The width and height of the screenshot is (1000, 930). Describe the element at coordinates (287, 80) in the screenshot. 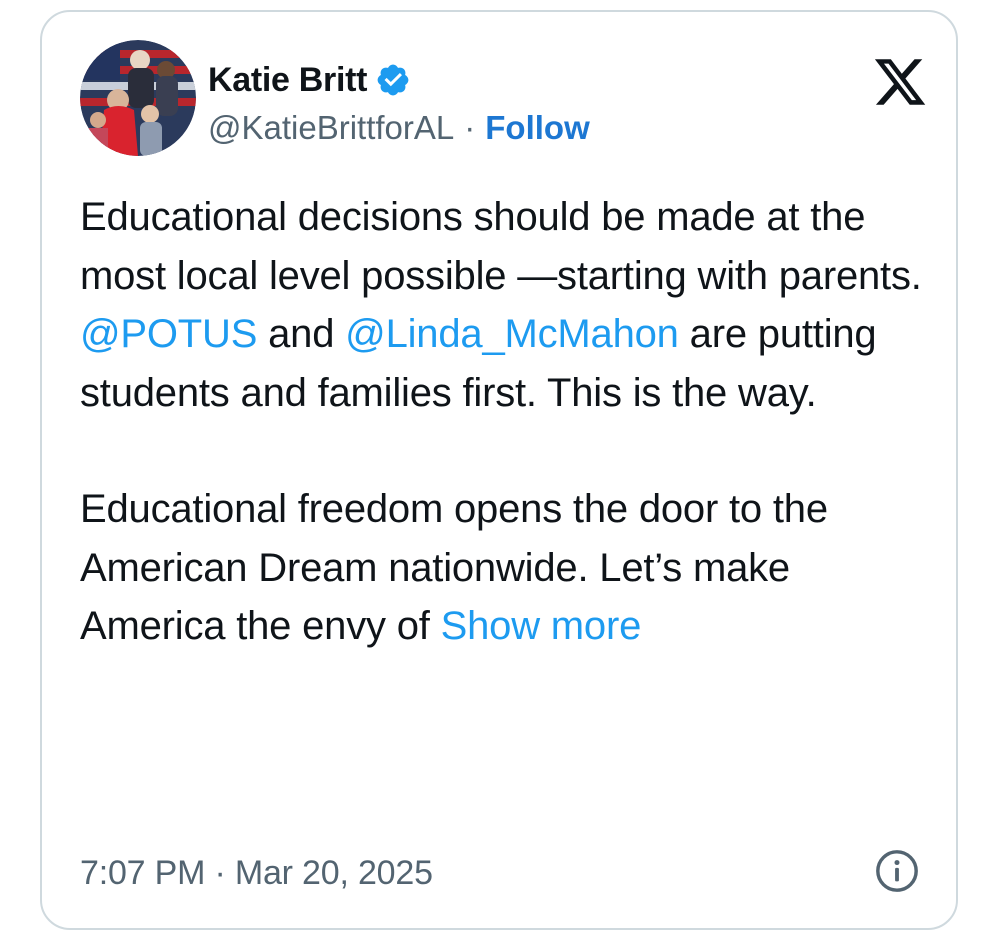

I see `author-name: Katie Britt` at that location.